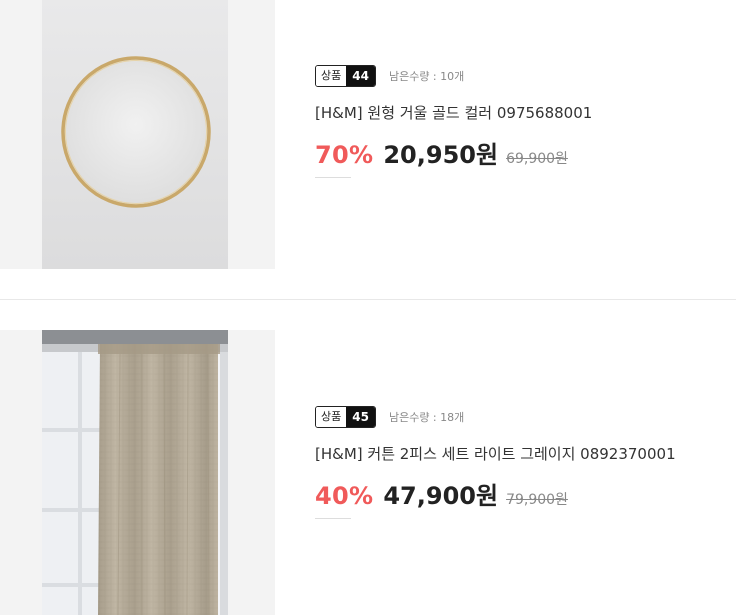 The image size is (736, 615). Describe the element at coordinates (360, 76) in the screenshot. I see `badge-number: 44` at that location.